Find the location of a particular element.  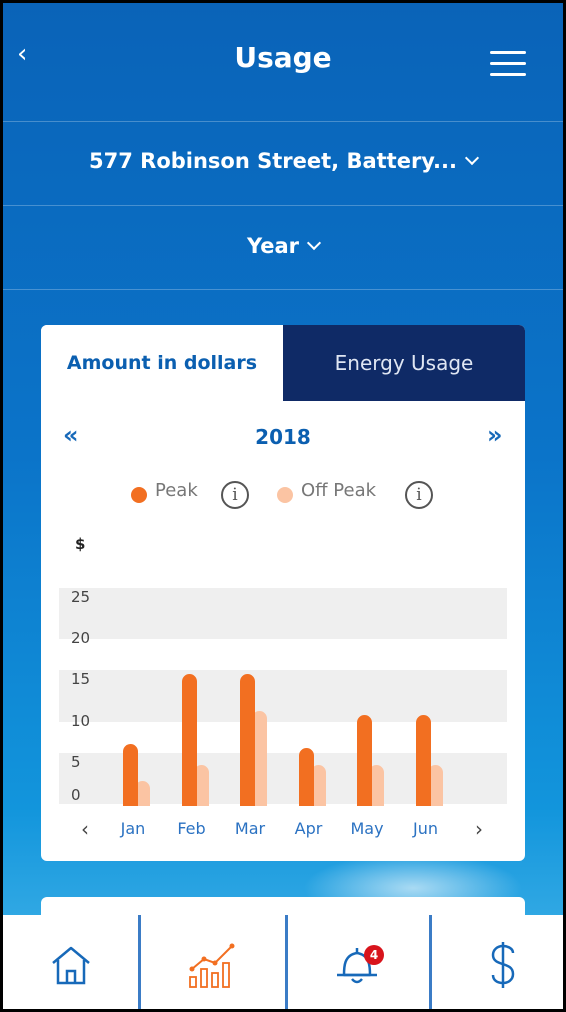

dollar-icon is located at coordinates (503, 965).